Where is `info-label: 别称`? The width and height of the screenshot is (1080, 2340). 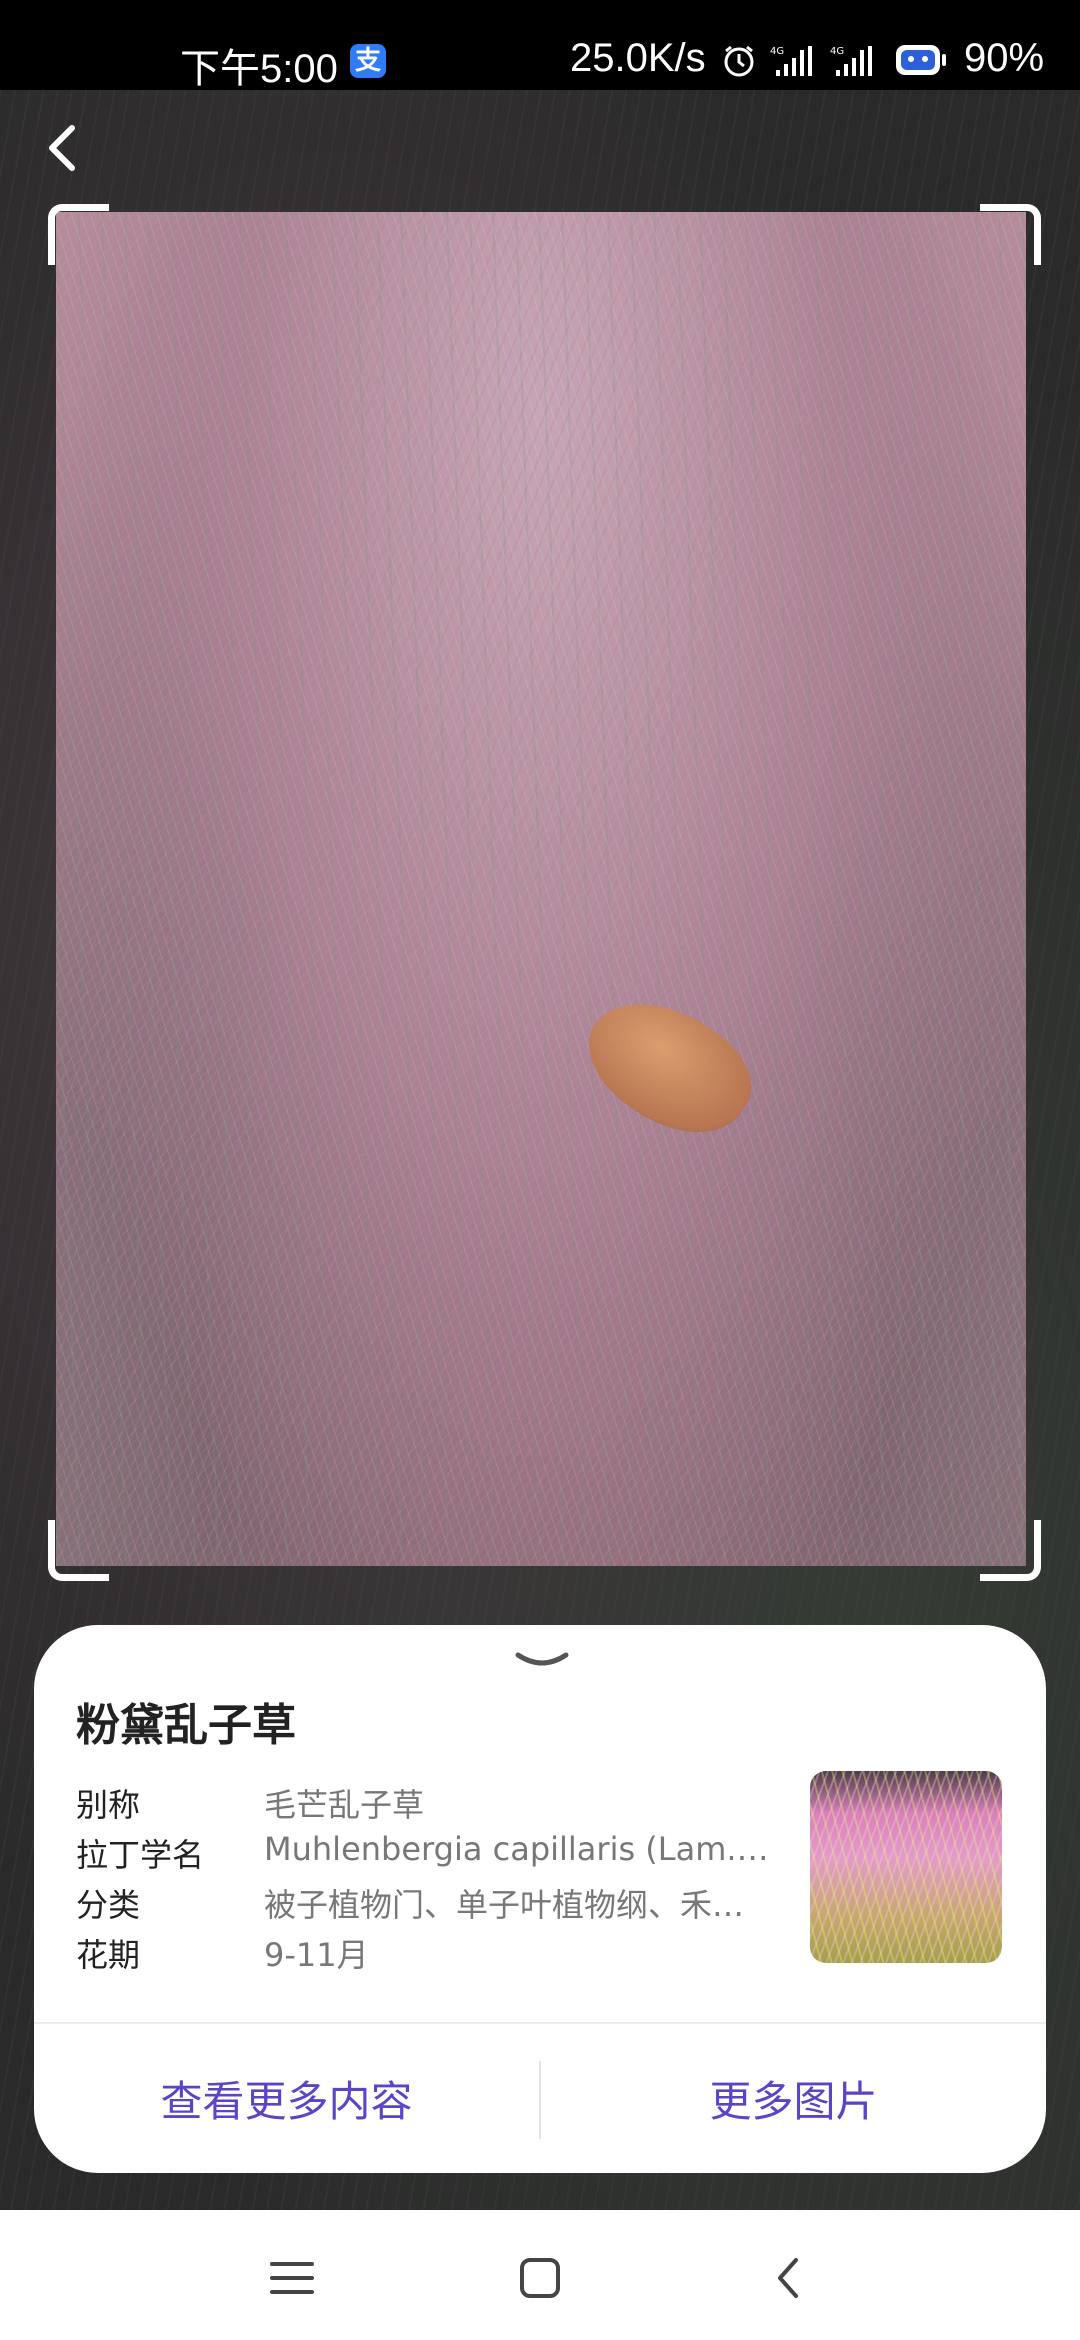 info-label: 别称 is located at coordinates (108, 1805).